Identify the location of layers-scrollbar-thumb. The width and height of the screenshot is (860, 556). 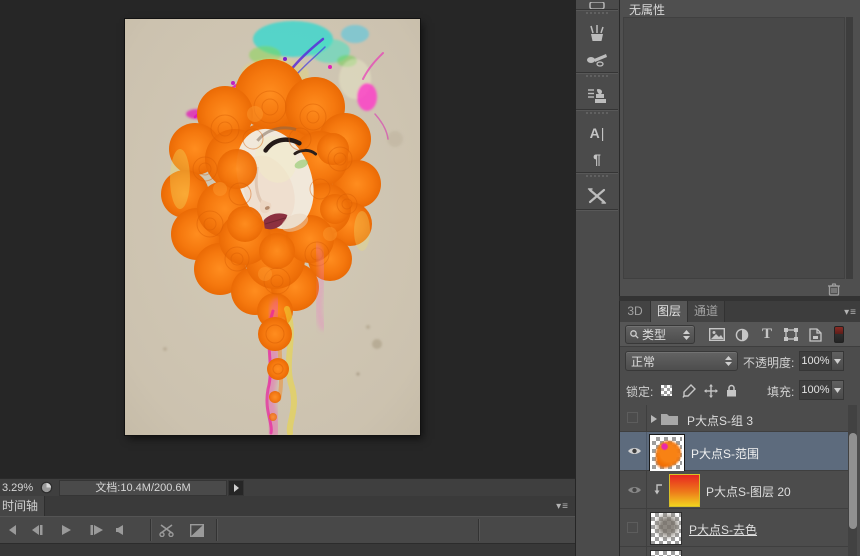
(853, 481).